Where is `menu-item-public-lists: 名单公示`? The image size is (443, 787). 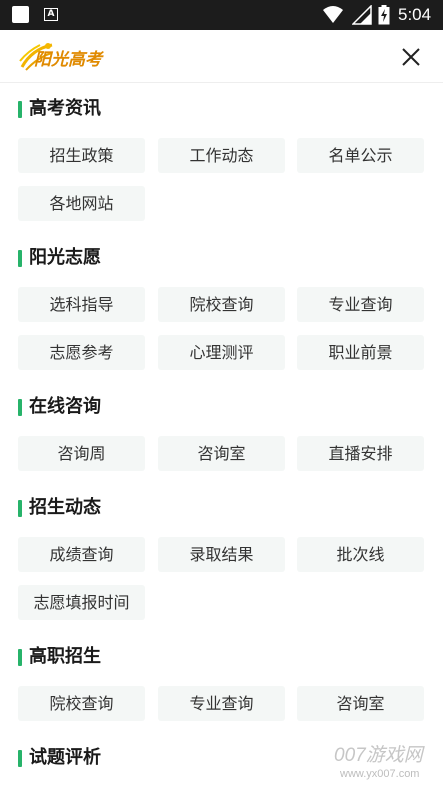 menu-item-public-lists: 名单公示 is located at coordinates (360, 155).